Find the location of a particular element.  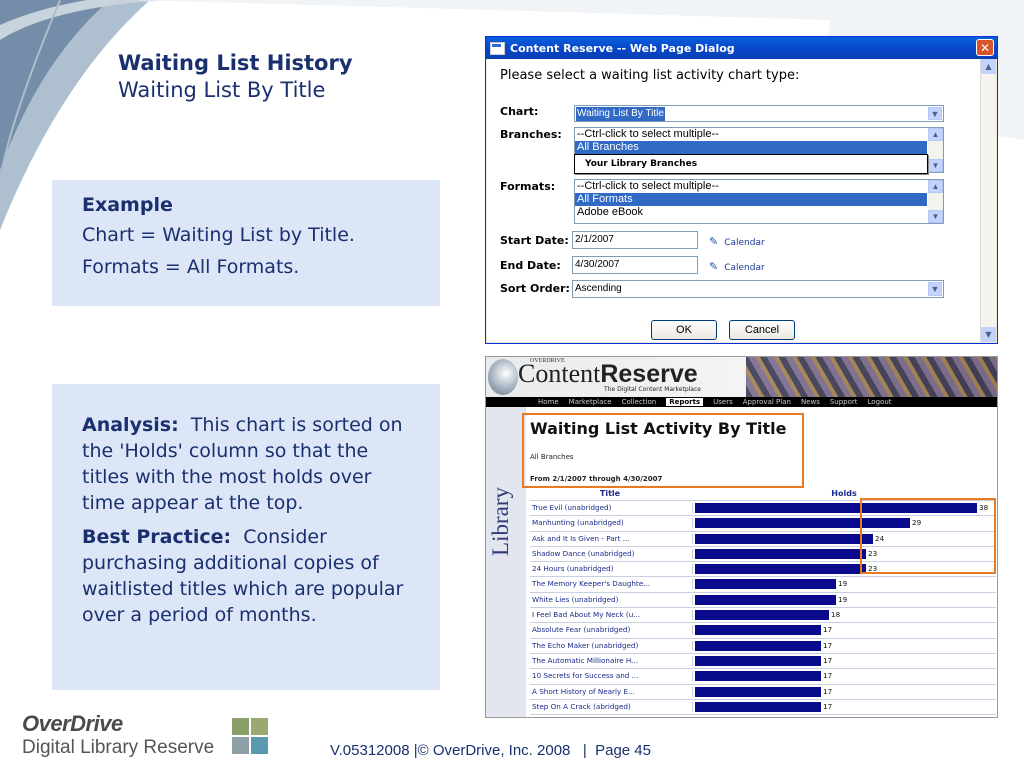

nav-item-news: News is located at coordinates (810, 402).